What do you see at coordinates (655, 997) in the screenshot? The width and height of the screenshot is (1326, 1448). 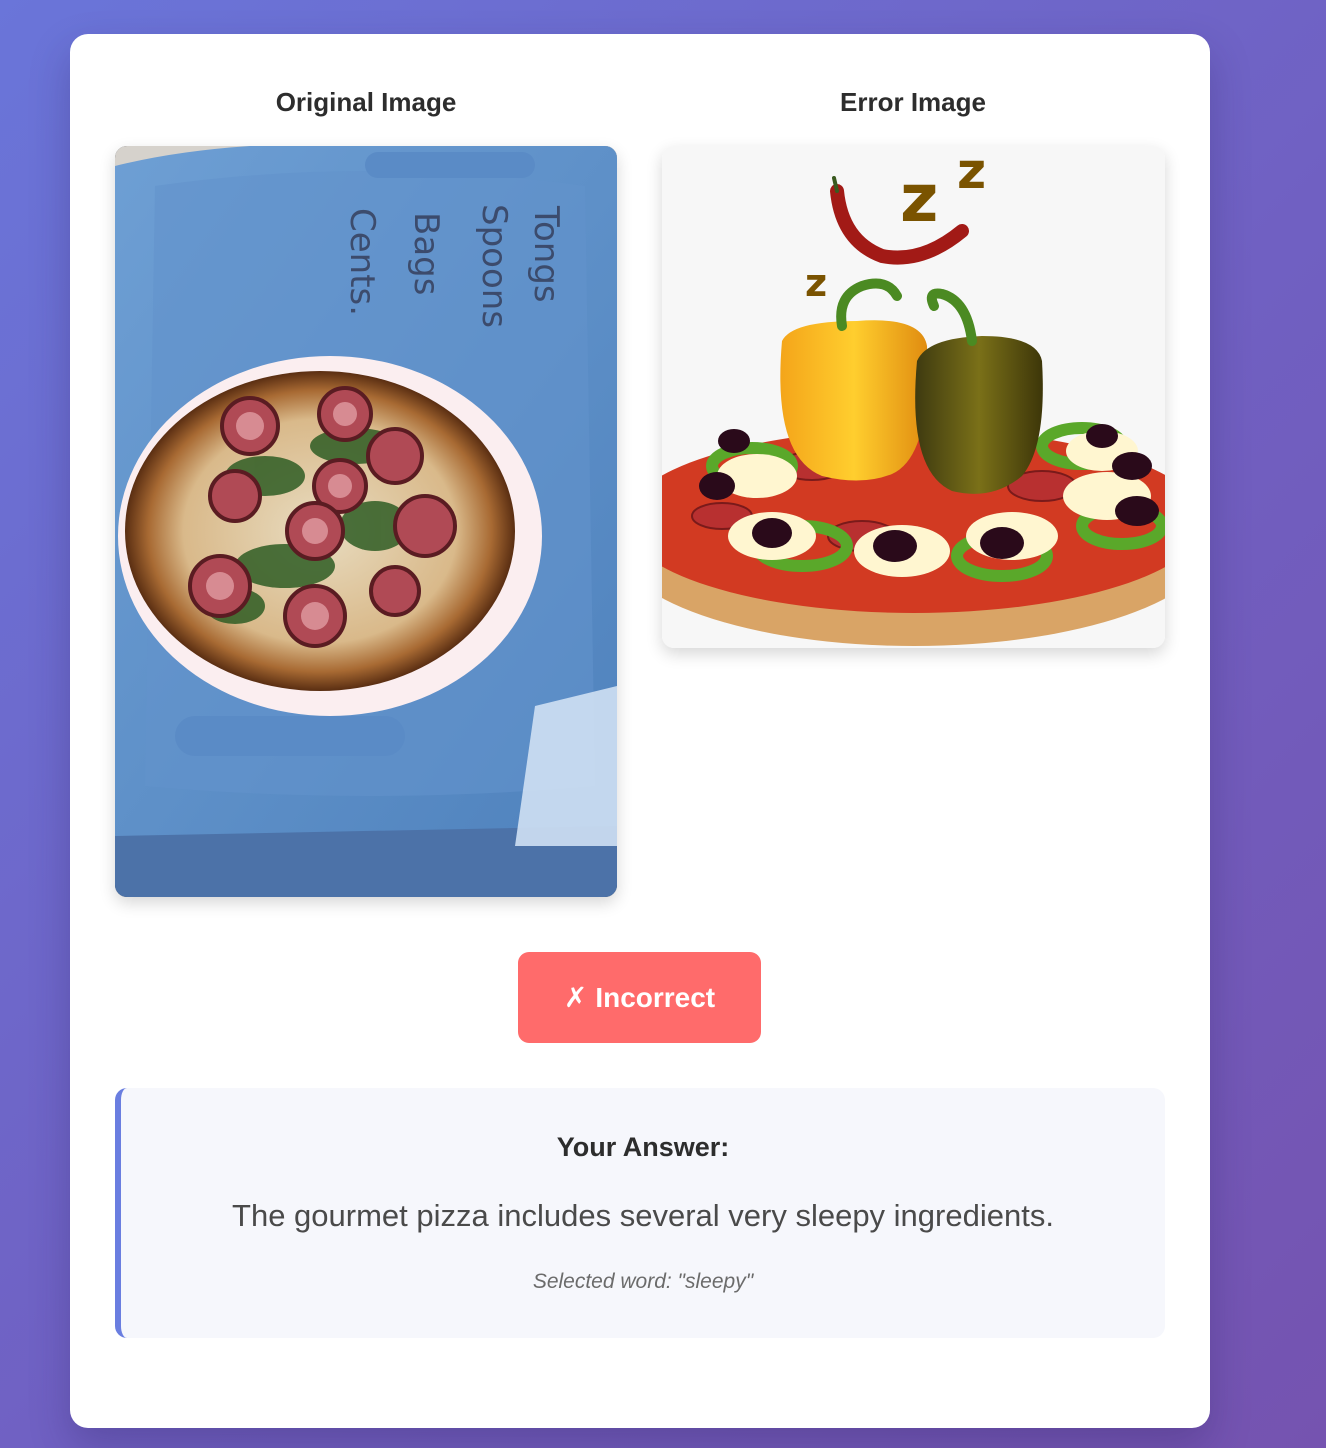 I see `result-label: Incorrect` at bounding box center [655, 997].